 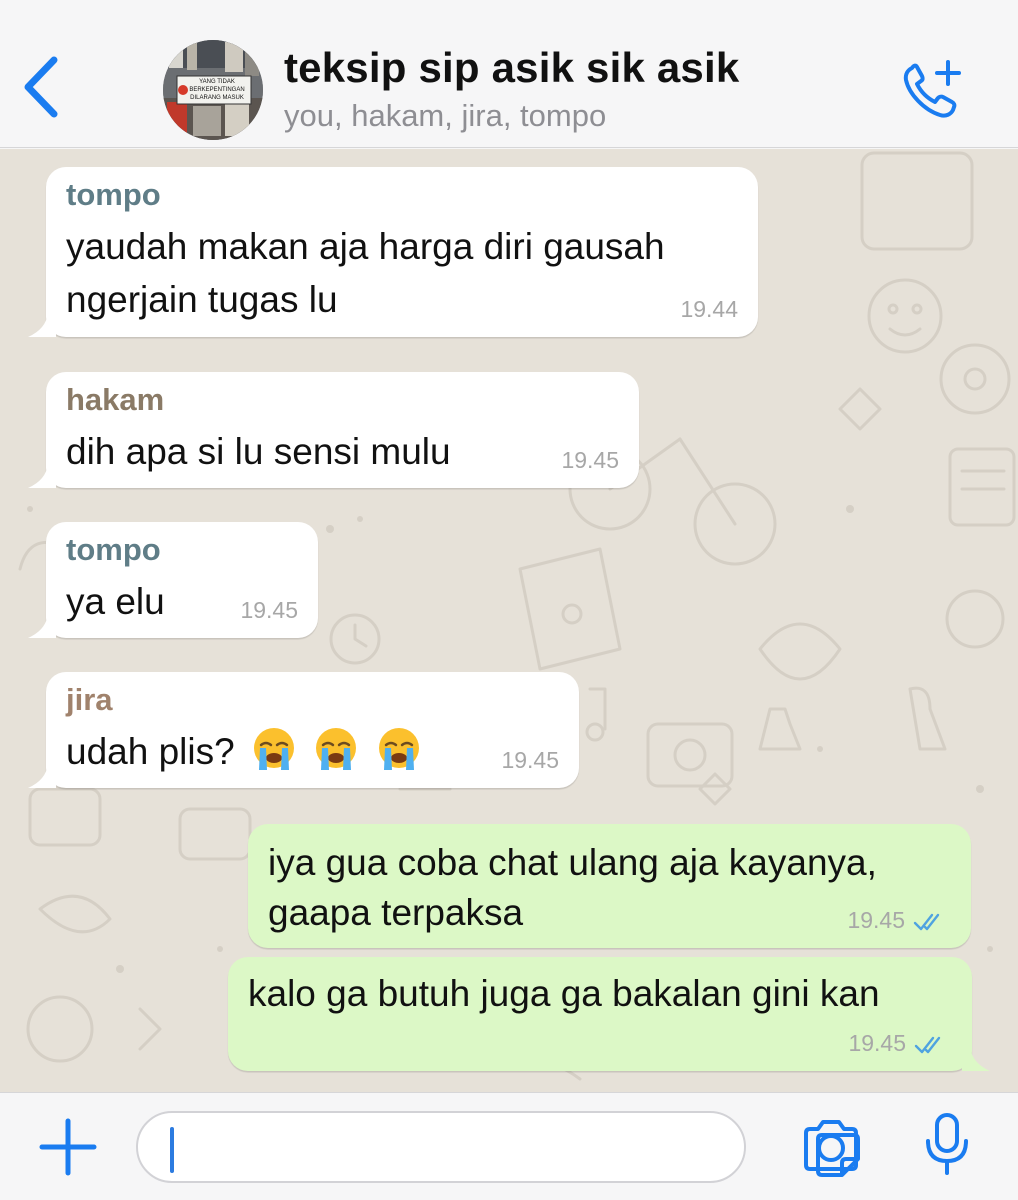 What do you see at coordinates (43, 87) in the screenshot?
I see `back-chevron-icon` at bounding box center [43, 87].